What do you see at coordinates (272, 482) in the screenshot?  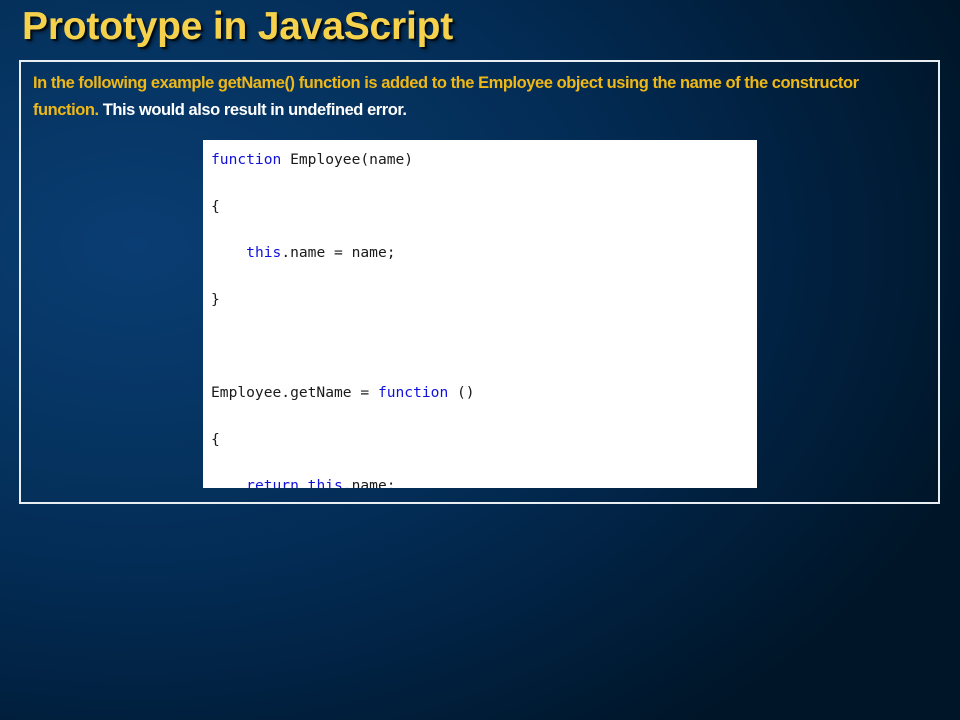 I see `code-token: return` at bounding box center [272, 482].